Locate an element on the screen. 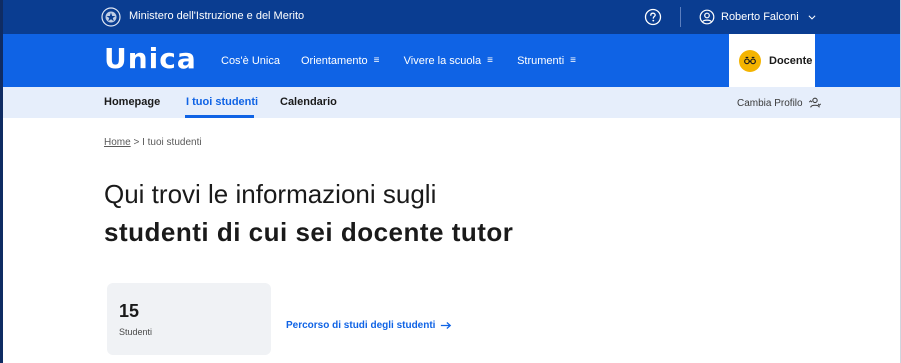 Image resolution: width=901 pixels, height=363 pixels. tab-calendario: Calendario is located at coordinates (308, 102).